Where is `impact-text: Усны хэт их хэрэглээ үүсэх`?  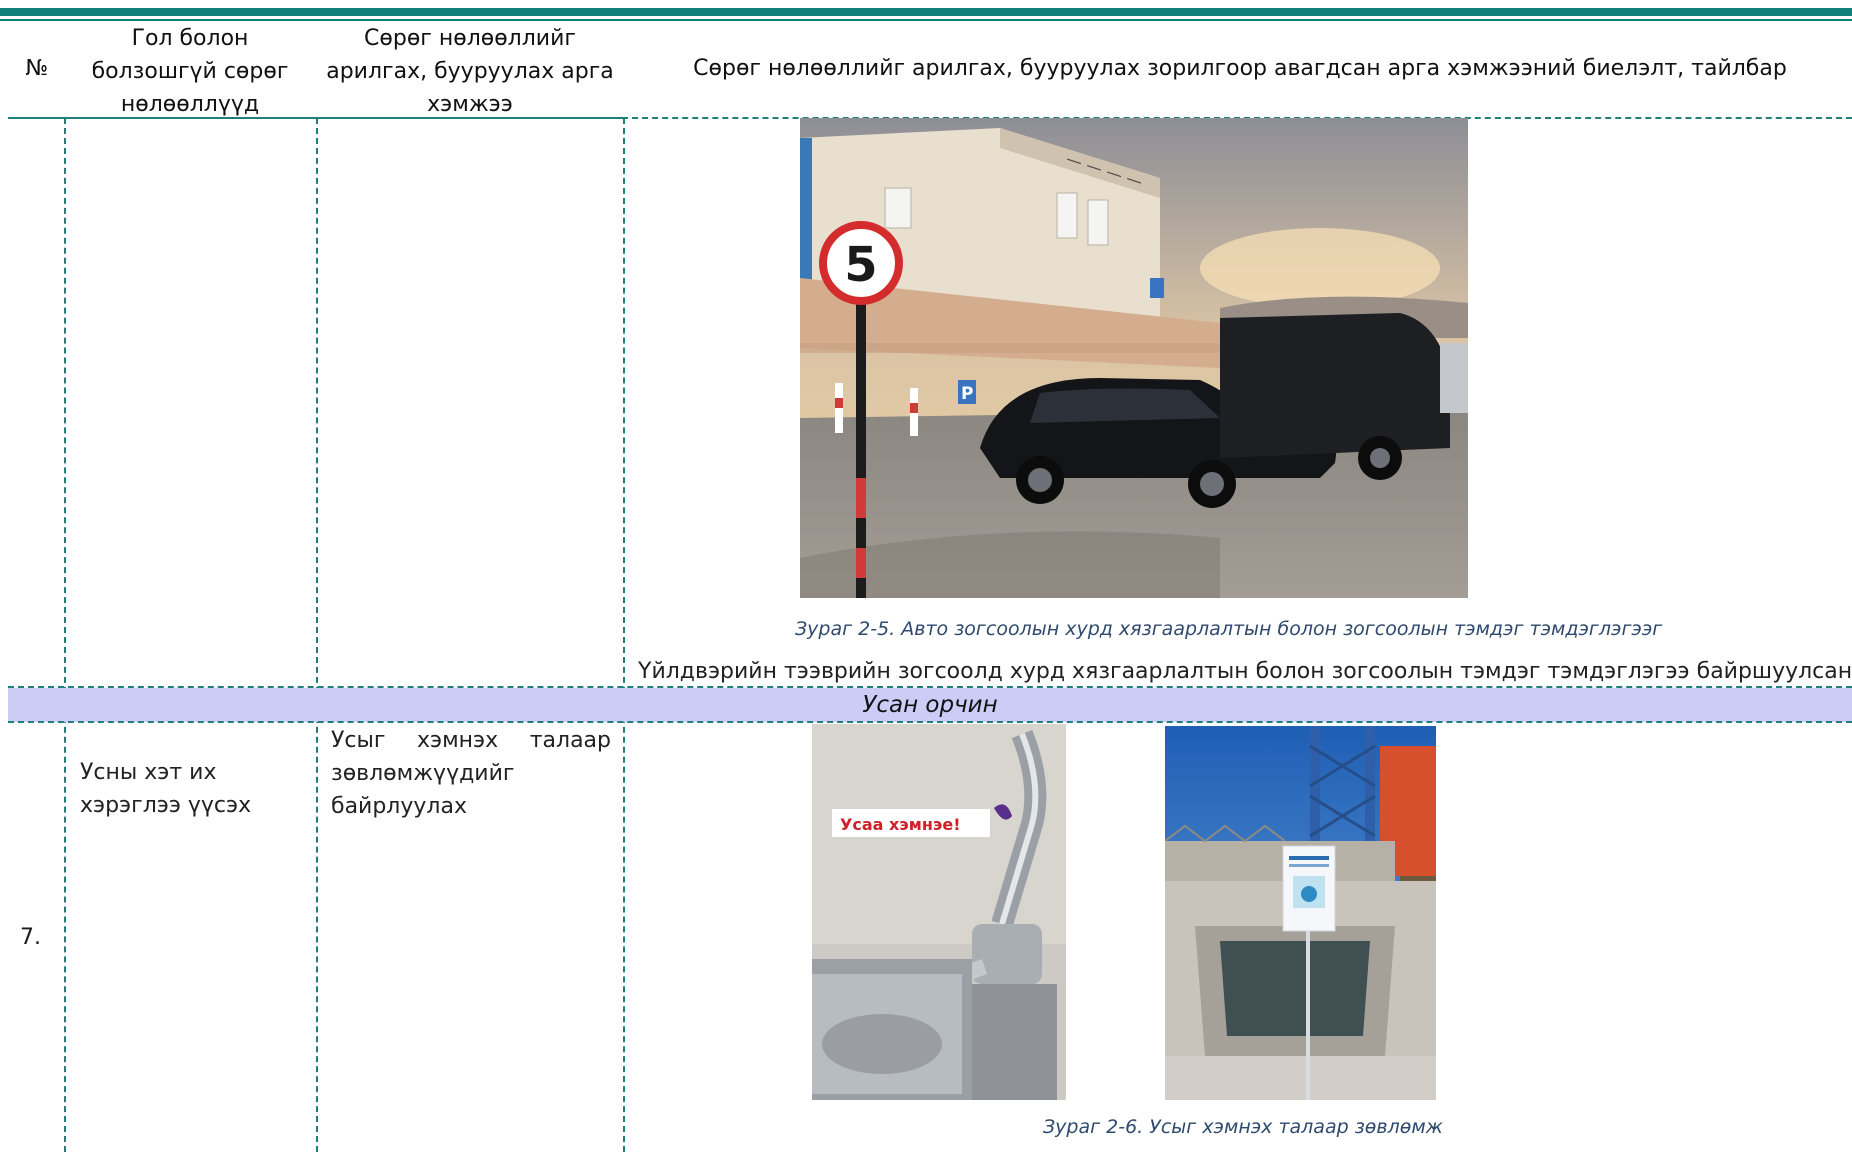
impact-text: Усны хэт их хэрэглээ үүсэх is located at coordinates (166, 789).